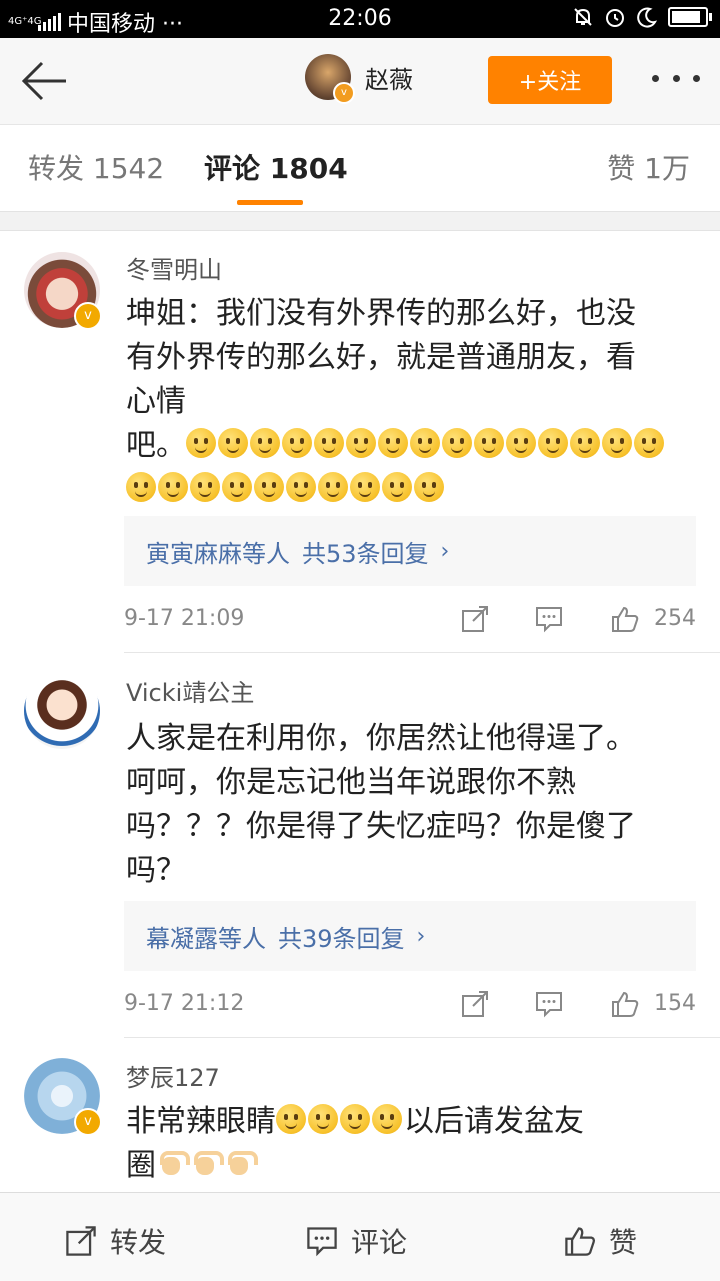 The height and width of the screenshot is (1281, 720). Describe the element at coordinates (201, 1121) in the screenshot. I see `comment-line: 非常辣眼睛` at that location.